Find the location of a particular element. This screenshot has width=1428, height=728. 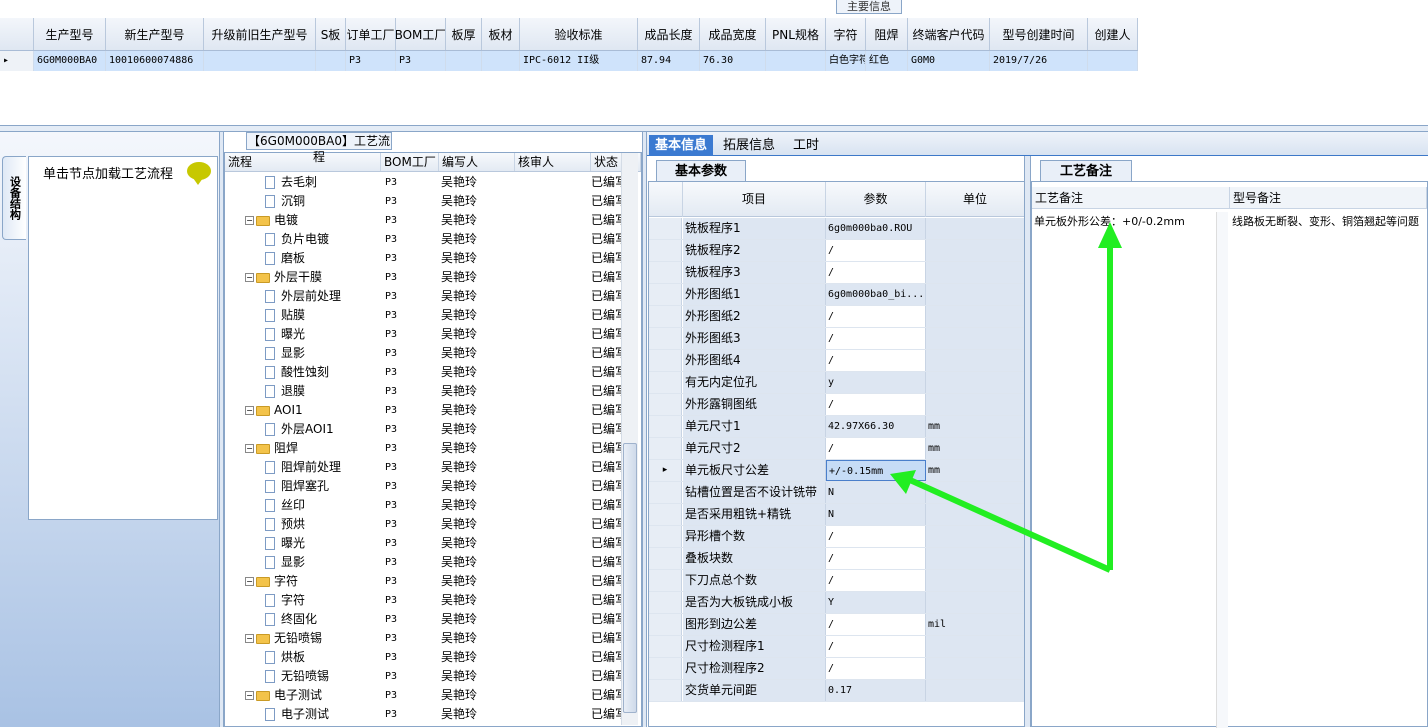

main-col-7: 板材 is located at coordinates (501, 34).